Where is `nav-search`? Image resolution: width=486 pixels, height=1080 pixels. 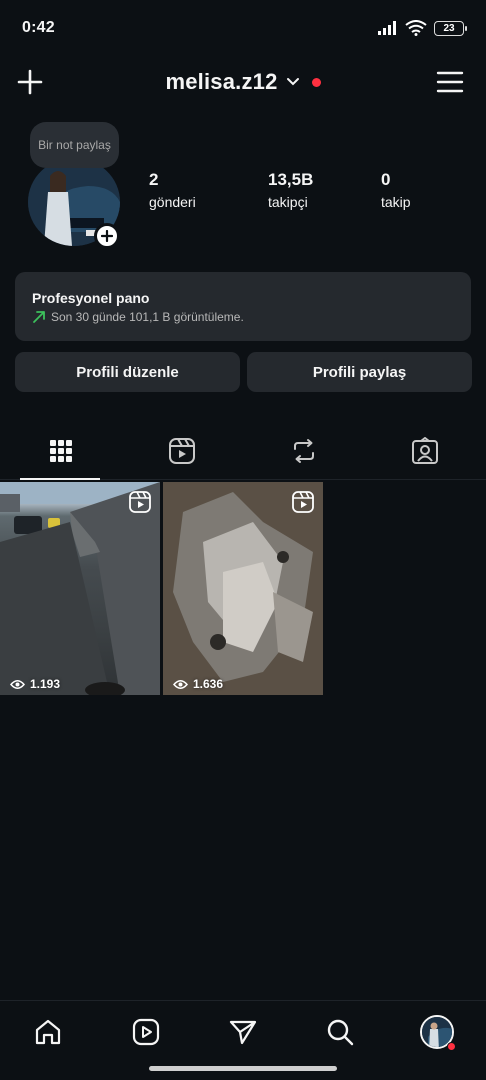
nav-search is located at coordinates (340, 1032).